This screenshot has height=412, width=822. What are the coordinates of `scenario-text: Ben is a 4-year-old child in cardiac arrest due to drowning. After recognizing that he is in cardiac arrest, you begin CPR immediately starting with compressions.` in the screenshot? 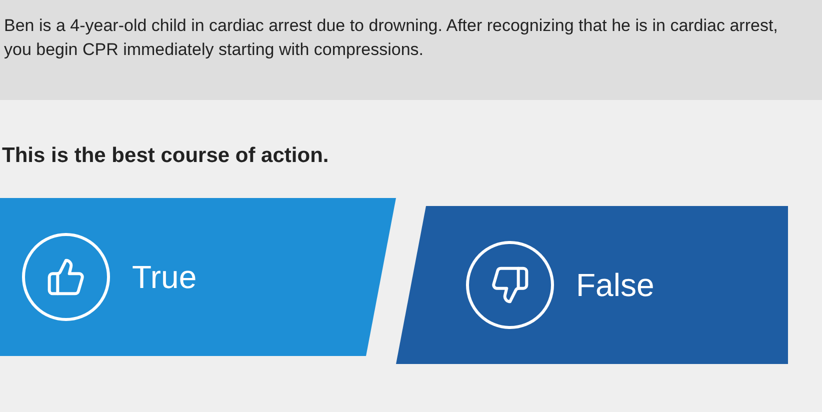 It's located at (391, 38).